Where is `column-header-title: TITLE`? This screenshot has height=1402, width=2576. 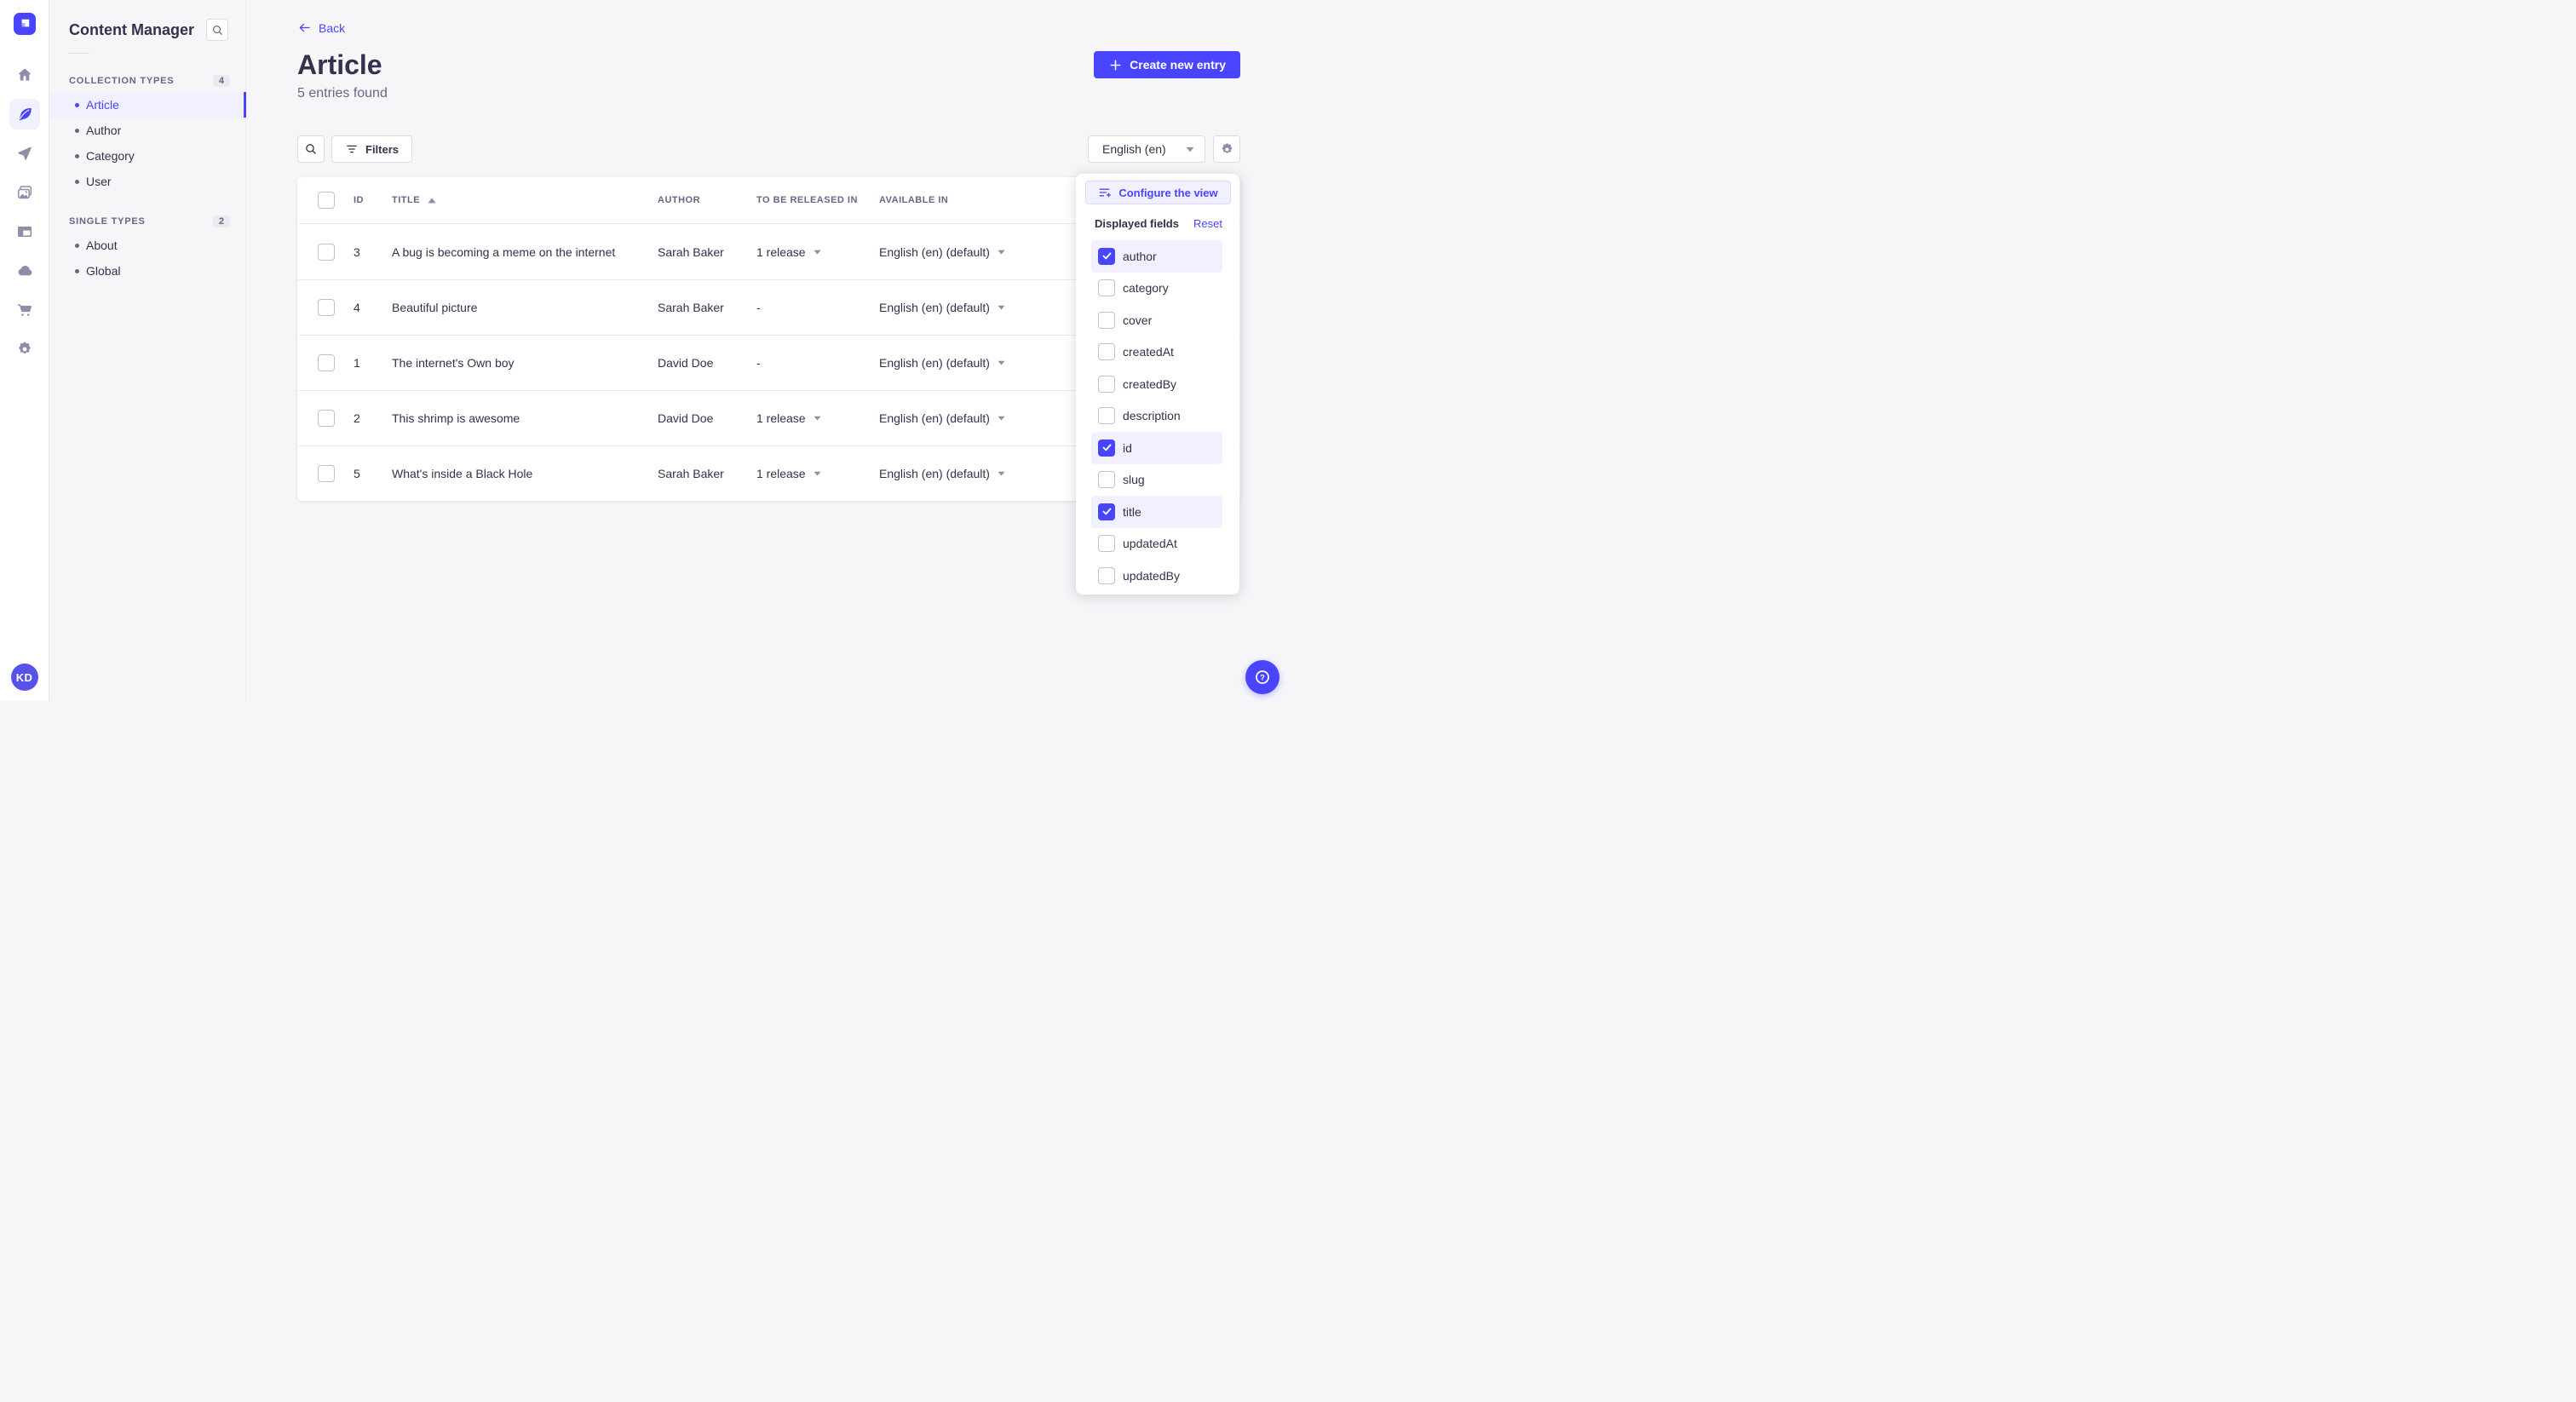 column-header-title: TITLE is located at coordinates (414, 200).